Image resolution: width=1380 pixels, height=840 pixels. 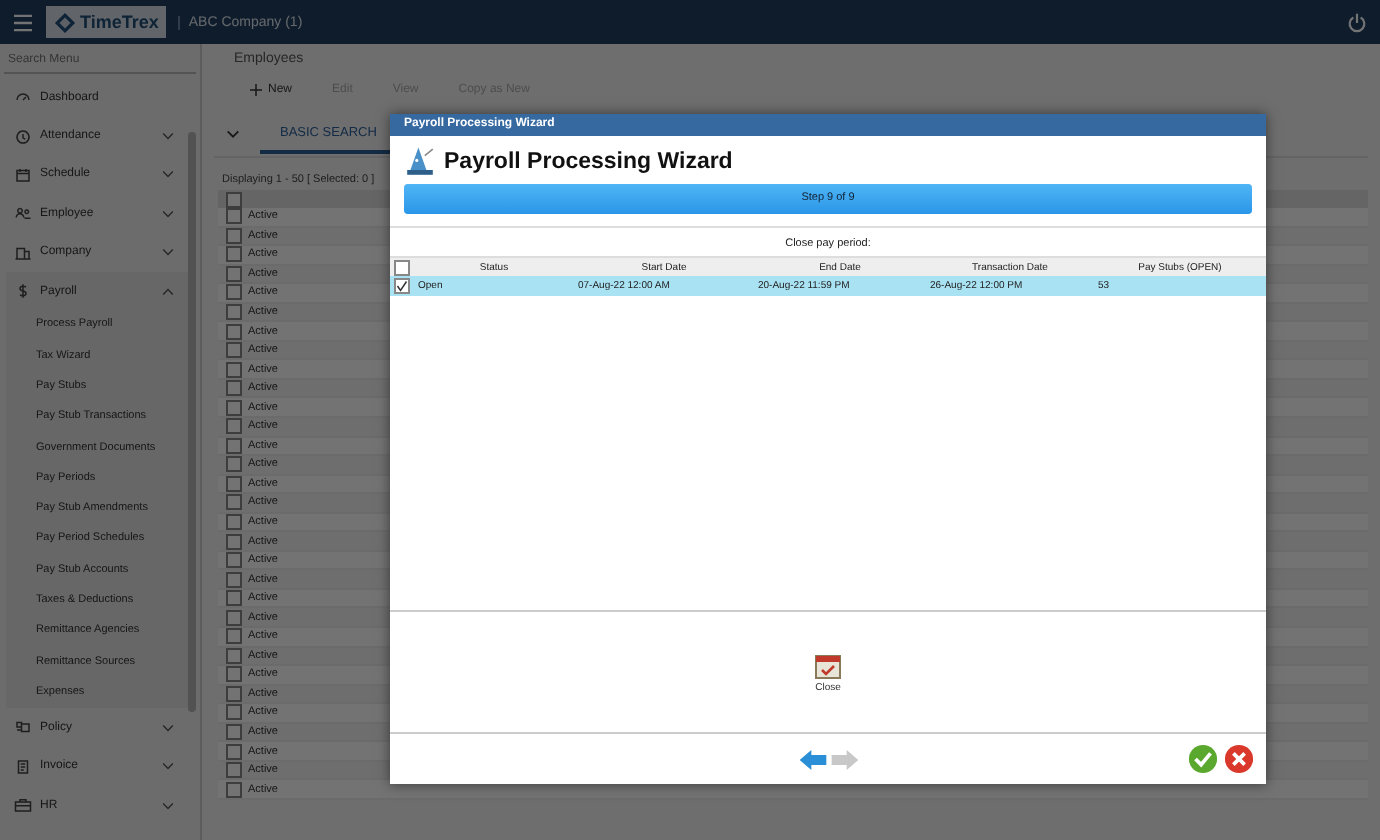 I want to click on dialog-heading: Payroll Processing Wizard, so click(x=588, y=162).